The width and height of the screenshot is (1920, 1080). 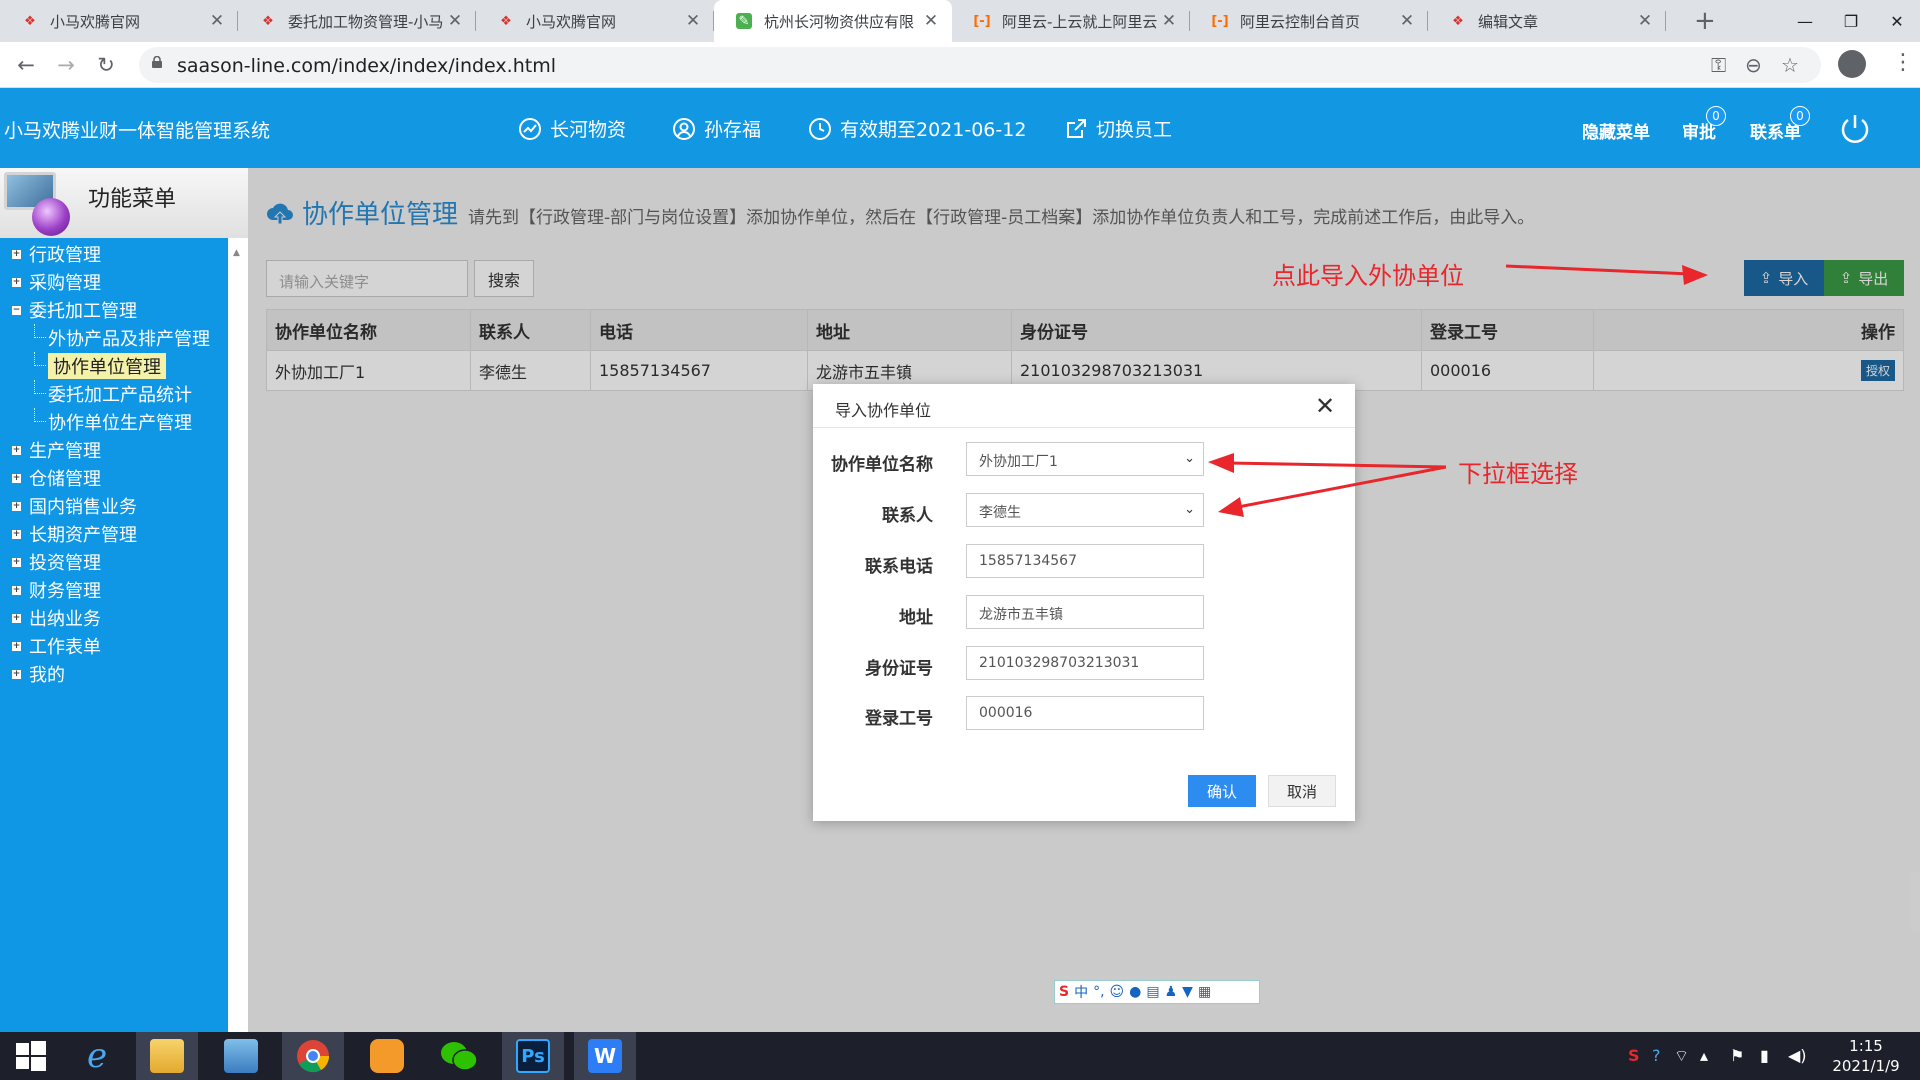 I want to click on field-label: 联系人, so click(x=907, y=516).